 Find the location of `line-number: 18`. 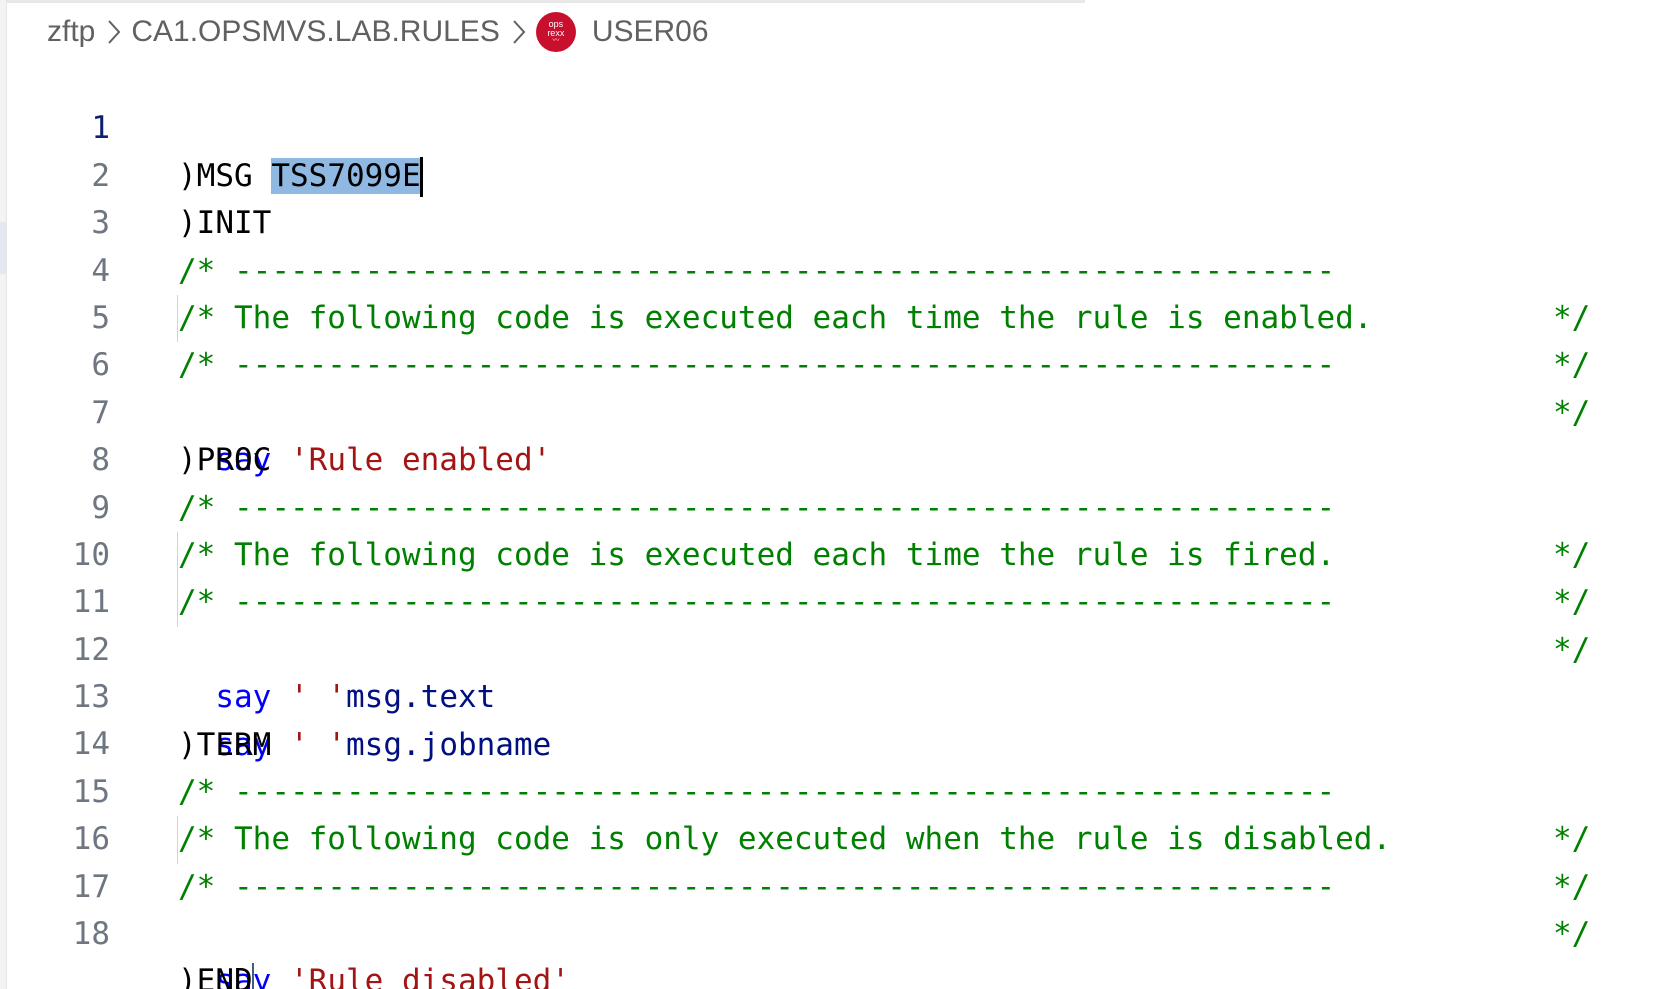

line-number: 18 is located at coordinates (91, 934).